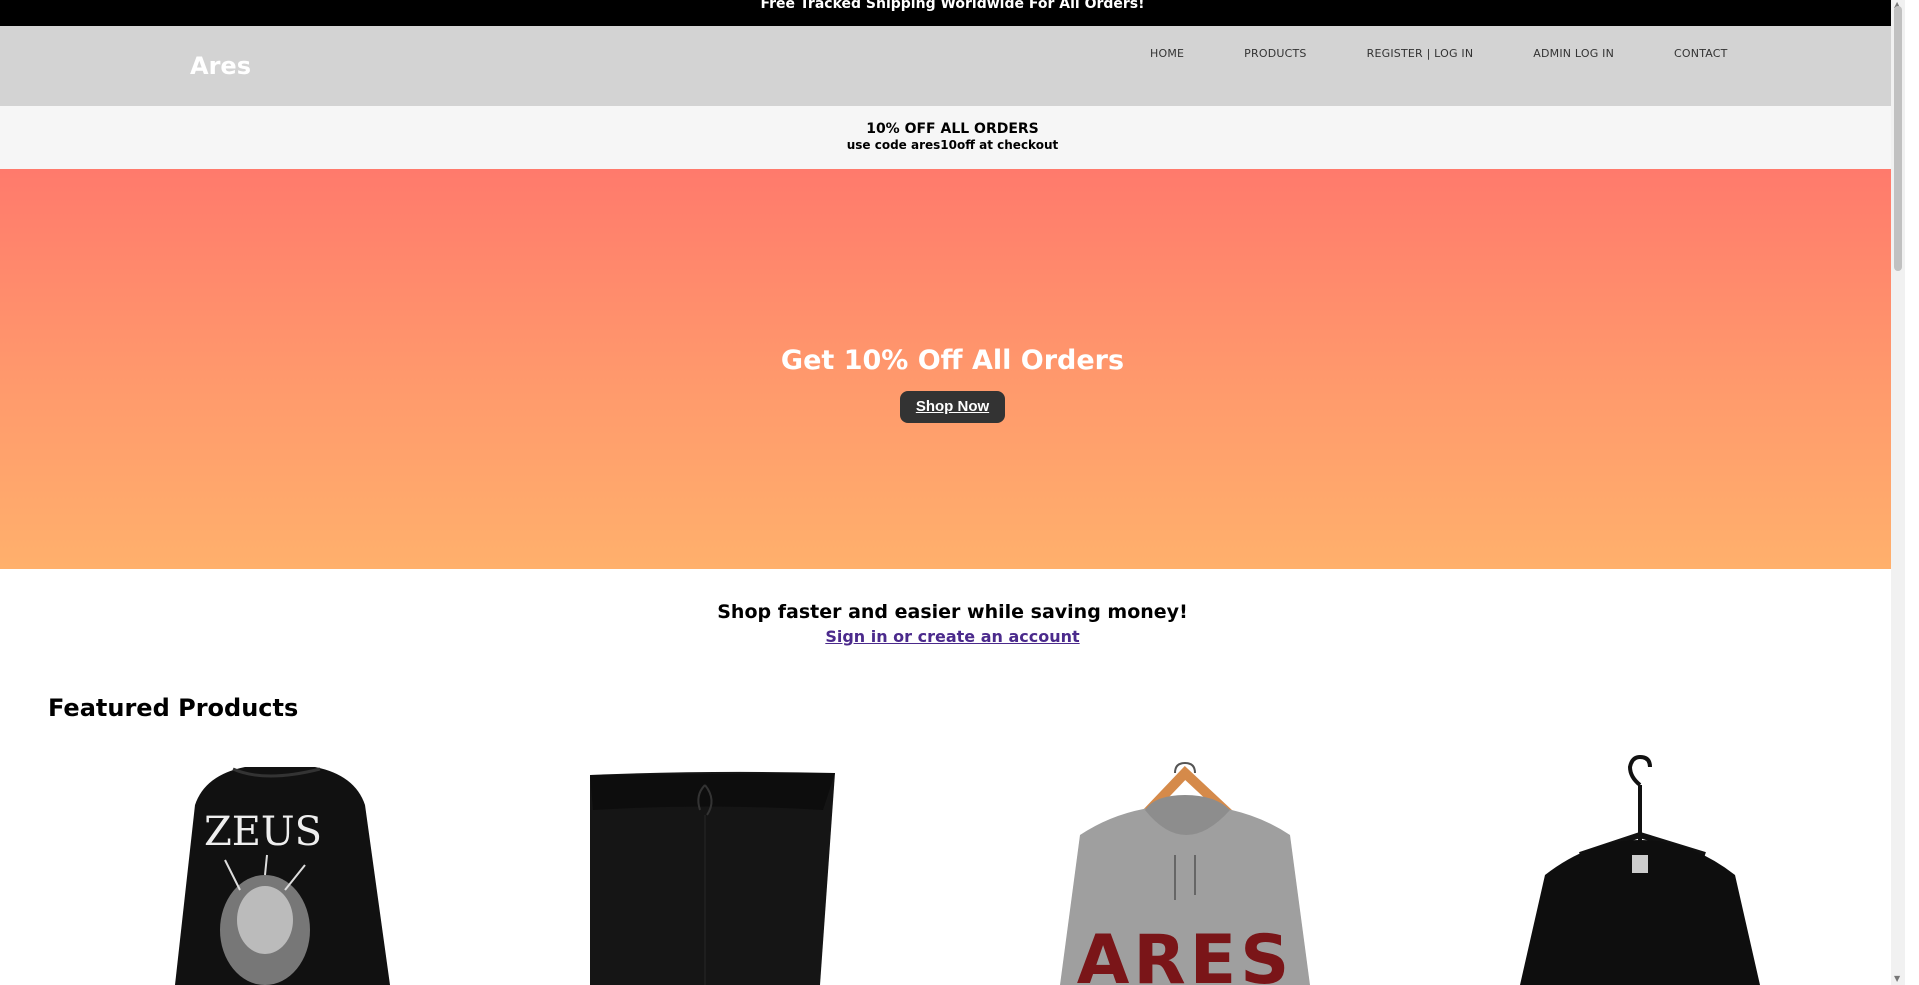 This screenshot has height=985, width=1919. Describe the element at coordinates (1185, 953) in the screenshot. I see `ares-print-text: ARES` at that location.